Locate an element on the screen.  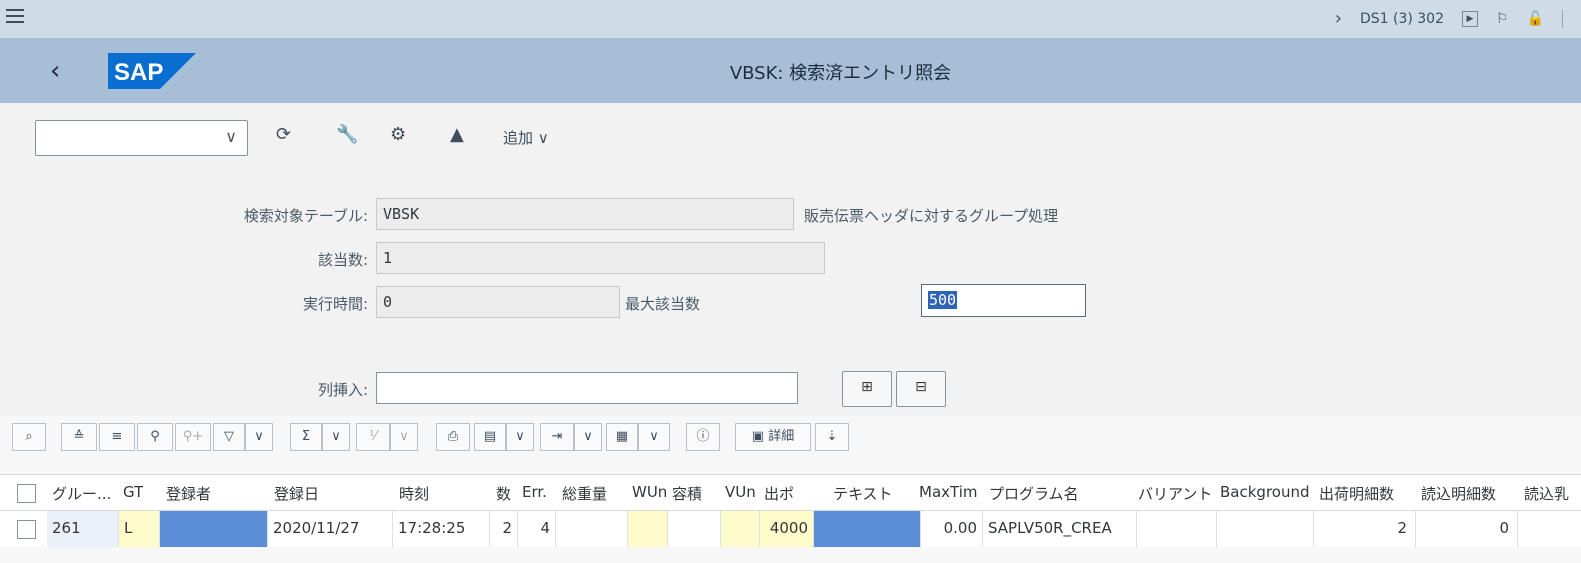
subtotal-icon: ⅟ is located at coordinates (373, 437).